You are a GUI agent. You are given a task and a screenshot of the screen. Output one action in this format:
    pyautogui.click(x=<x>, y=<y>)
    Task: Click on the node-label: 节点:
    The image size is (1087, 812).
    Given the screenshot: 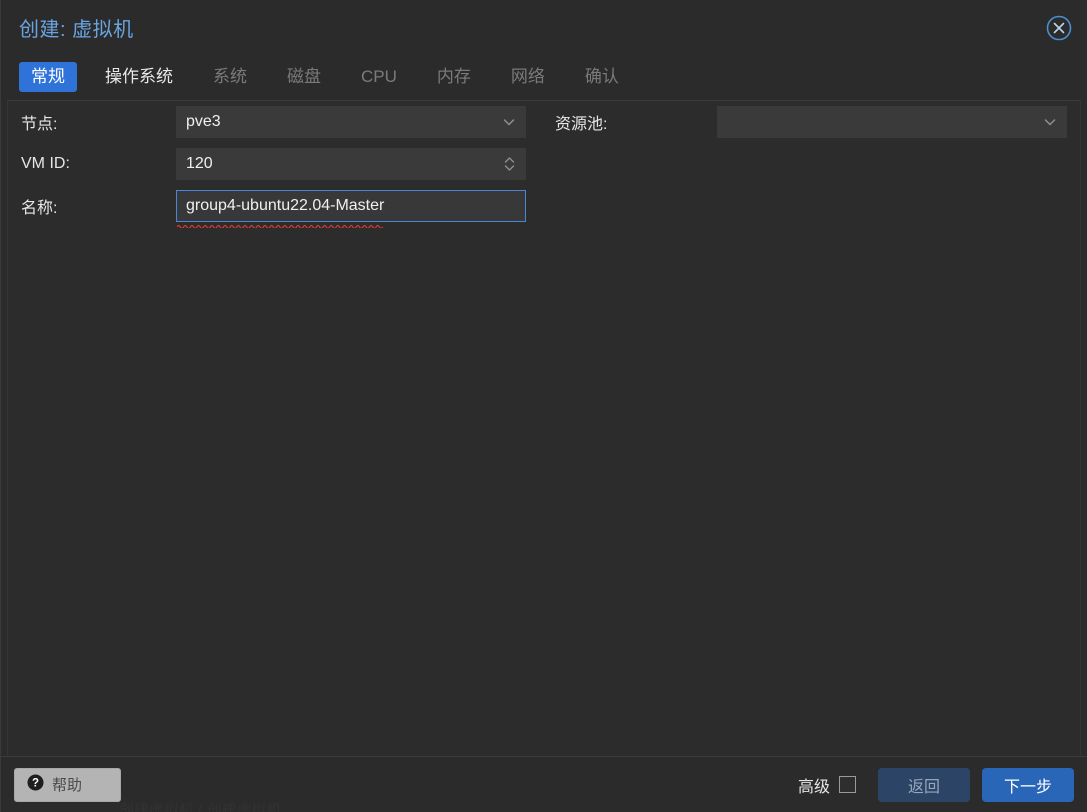 What is the action you would take?
    pyautogui.click(x=39, y=124)
    